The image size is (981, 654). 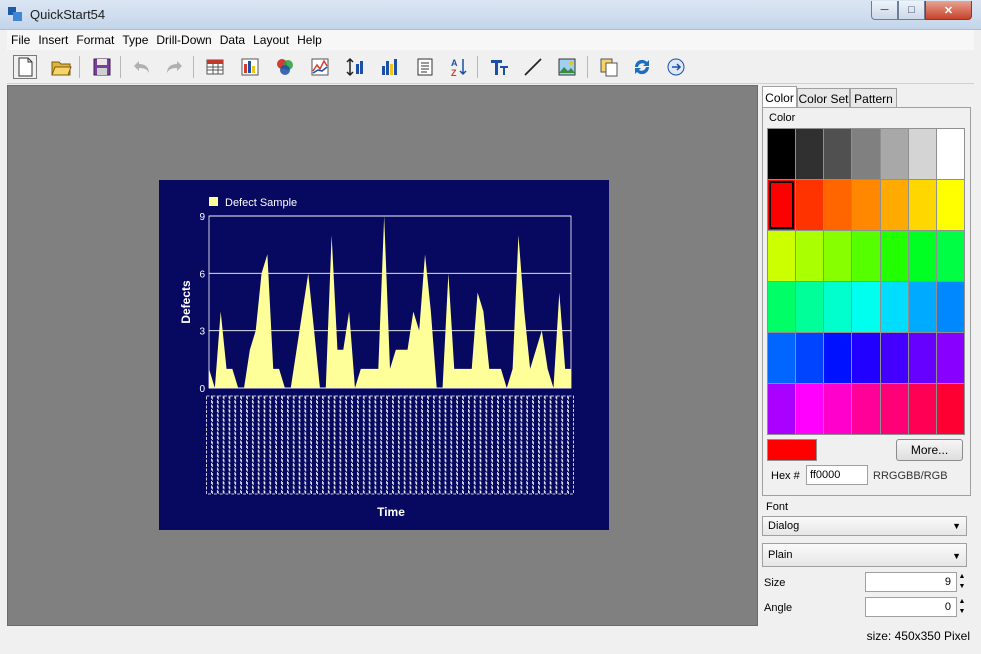 I want to click on font-style-select: Plain ▼, so click(x=864, y=555).